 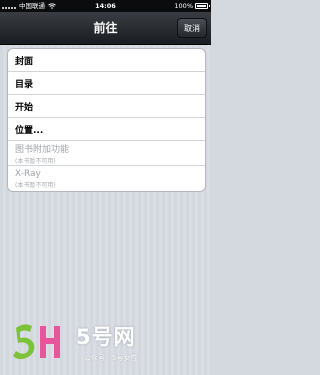 What do you see at coordinates (106, 178) in the screenshot?
I see `menu-item-x-ray: X-Ray (本书暂不可用)` at bounding box center [106, 178].